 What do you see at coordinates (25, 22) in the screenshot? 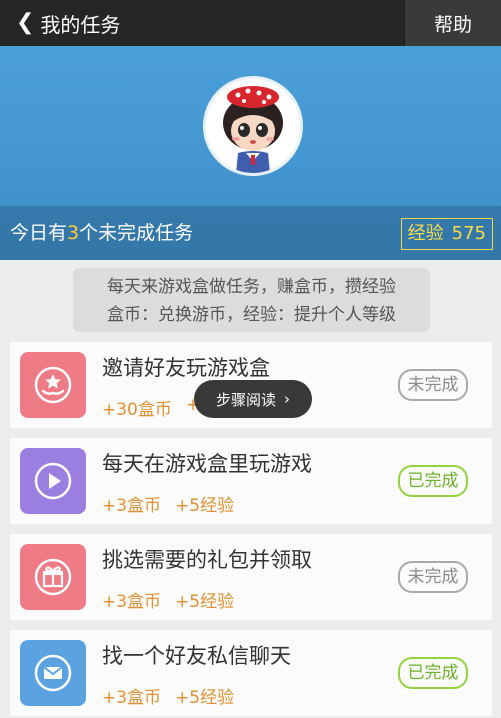
I see `chevron-left-icon: ❮` at bounding box center [25, 22].